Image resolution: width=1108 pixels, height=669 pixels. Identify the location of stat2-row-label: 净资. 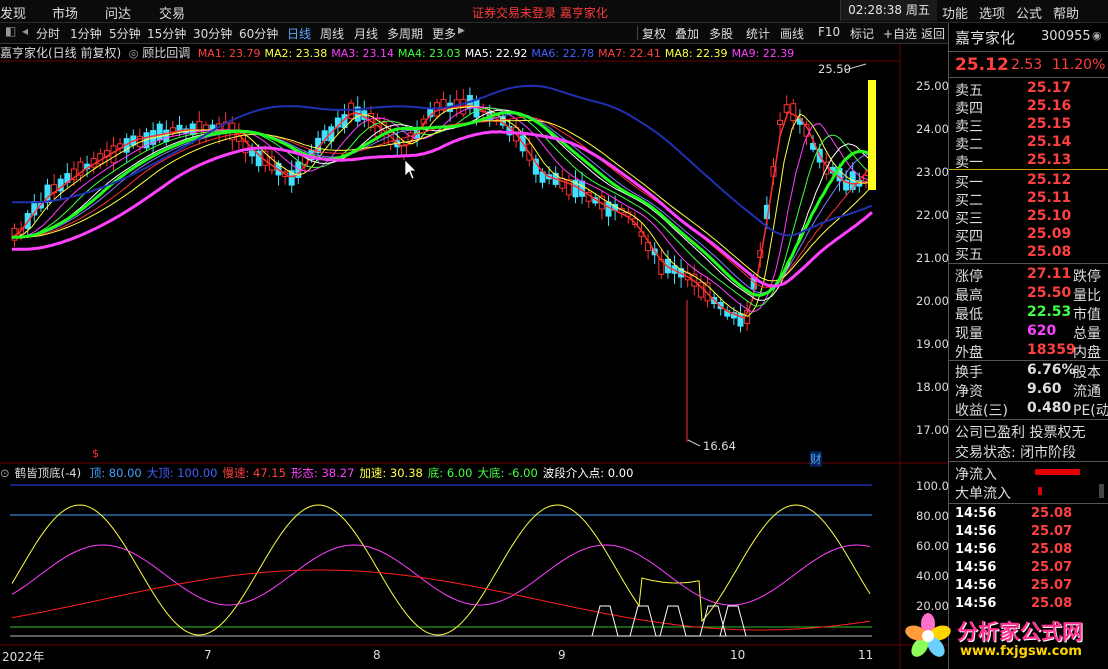
(969, 392).